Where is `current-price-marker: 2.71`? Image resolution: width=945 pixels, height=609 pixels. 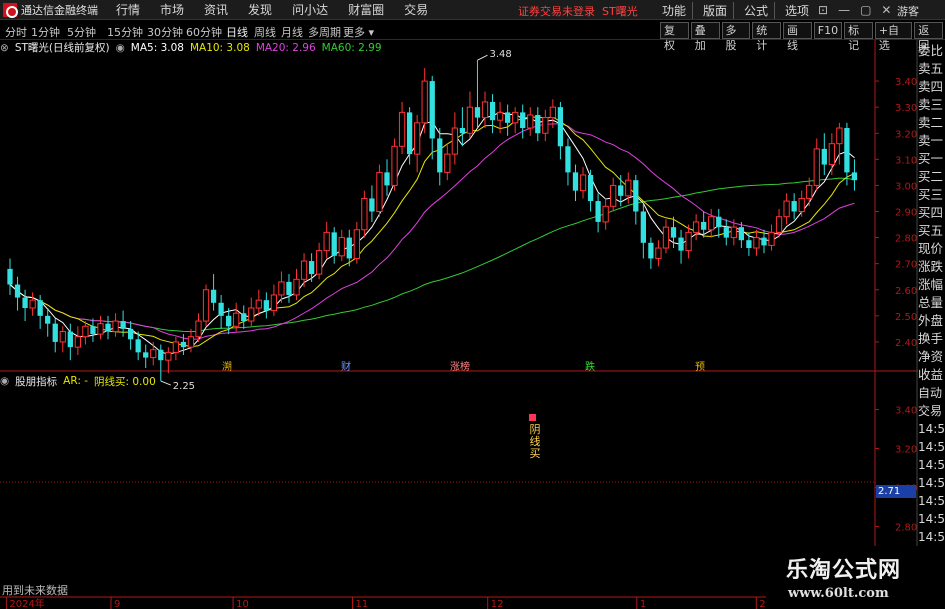
current-price-marker: 2.71 is located at coordinates (896, 491).